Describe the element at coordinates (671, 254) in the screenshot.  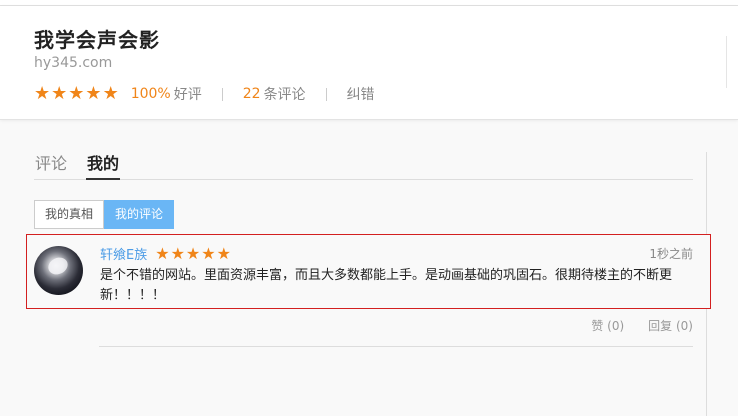
I see `comment-time: 1秒之前` at that location.